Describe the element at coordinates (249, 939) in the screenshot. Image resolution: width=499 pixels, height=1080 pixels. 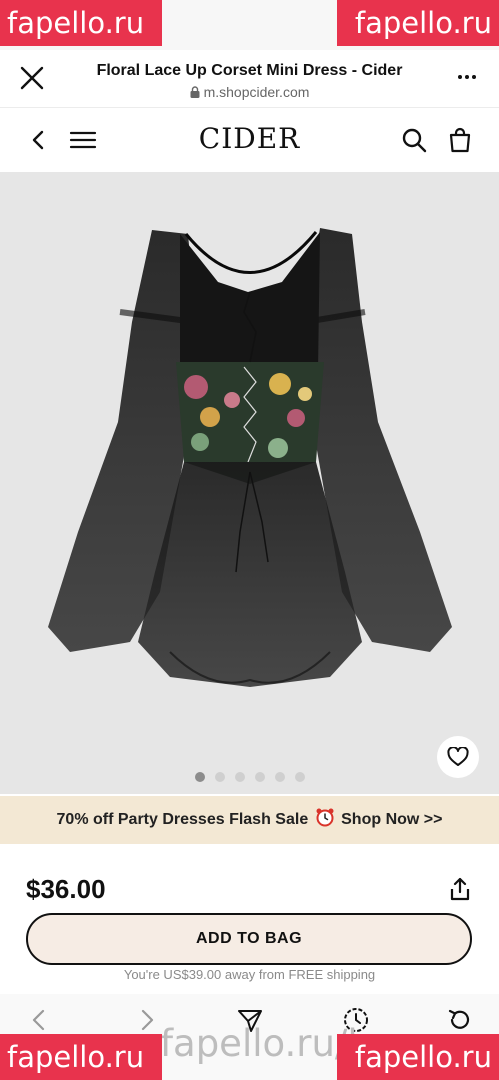
I see `add-to-bag-button: ADD TO BAG` at that location.